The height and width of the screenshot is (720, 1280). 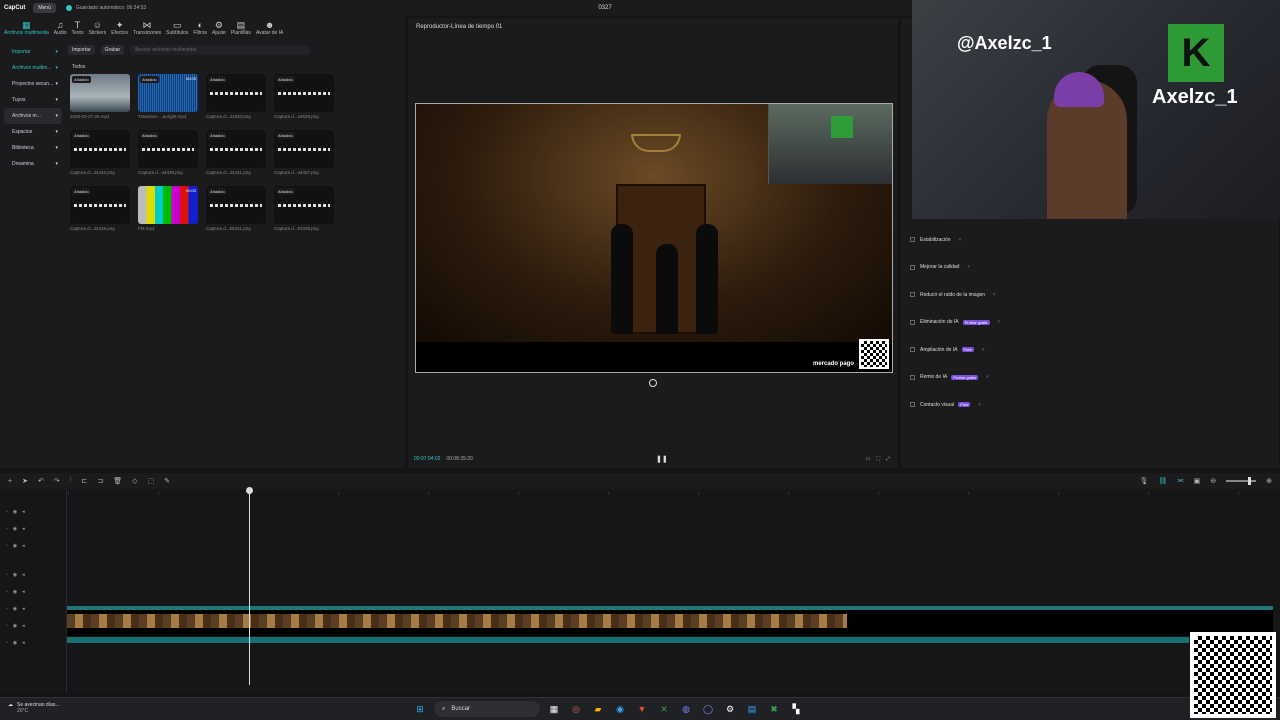 I want to click on record-button: Grabar, so click(x=112, y=50).